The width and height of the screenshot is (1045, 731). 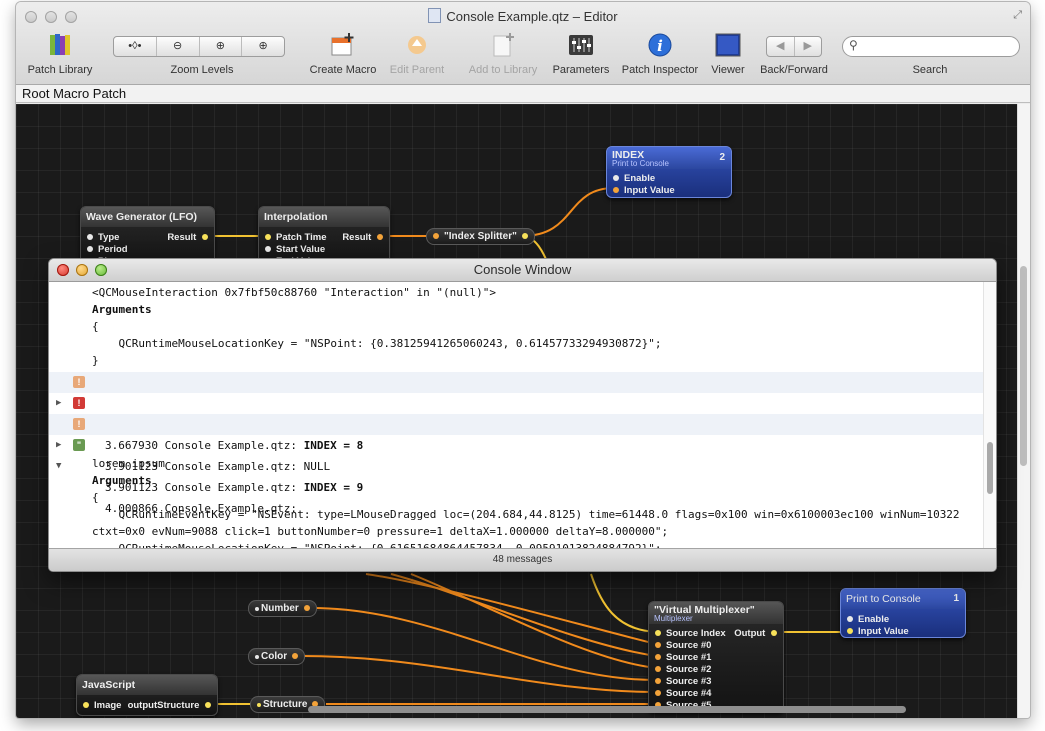 I want to click on patch-title: JavaScript, so click(x=147, y=685).